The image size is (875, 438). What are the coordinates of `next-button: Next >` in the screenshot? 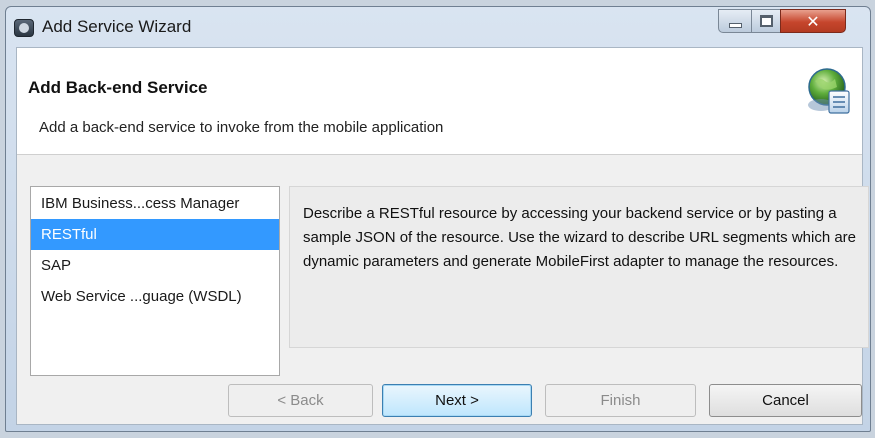 It's located at (457, 400).